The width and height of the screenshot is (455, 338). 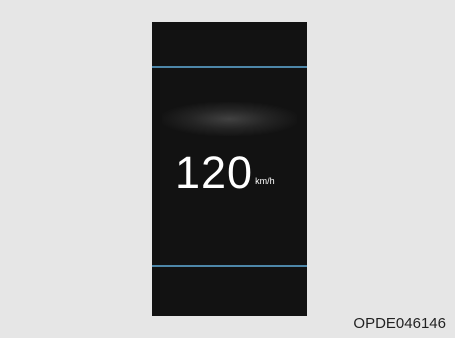 I want to click on top-divider-line, so click(x=229, y=67).